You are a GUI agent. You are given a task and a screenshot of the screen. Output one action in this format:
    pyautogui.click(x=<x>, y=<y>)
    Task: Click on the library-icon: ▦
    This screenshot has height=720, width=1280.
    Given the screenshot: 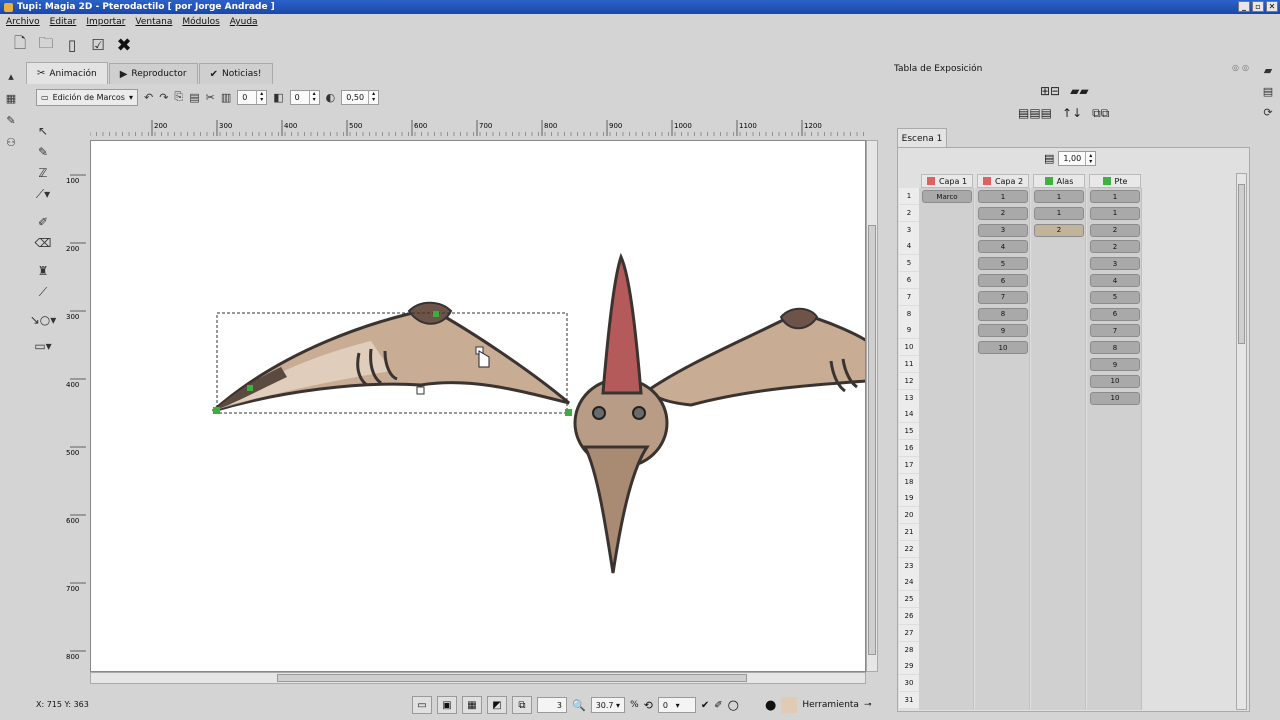 What is the action you would take?
    pyautogui.click(x=11, y=98)
    